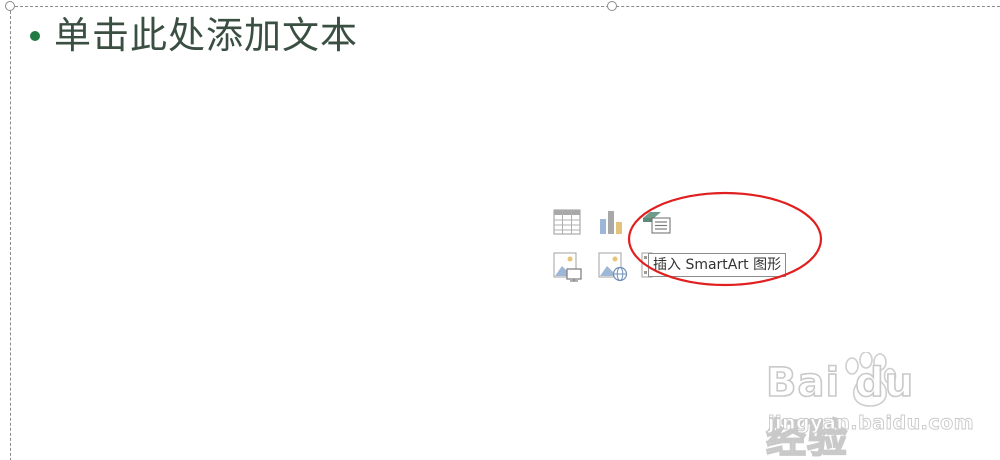  I want to click on watermark-brand: Bai du 经验, so click(840, 409).